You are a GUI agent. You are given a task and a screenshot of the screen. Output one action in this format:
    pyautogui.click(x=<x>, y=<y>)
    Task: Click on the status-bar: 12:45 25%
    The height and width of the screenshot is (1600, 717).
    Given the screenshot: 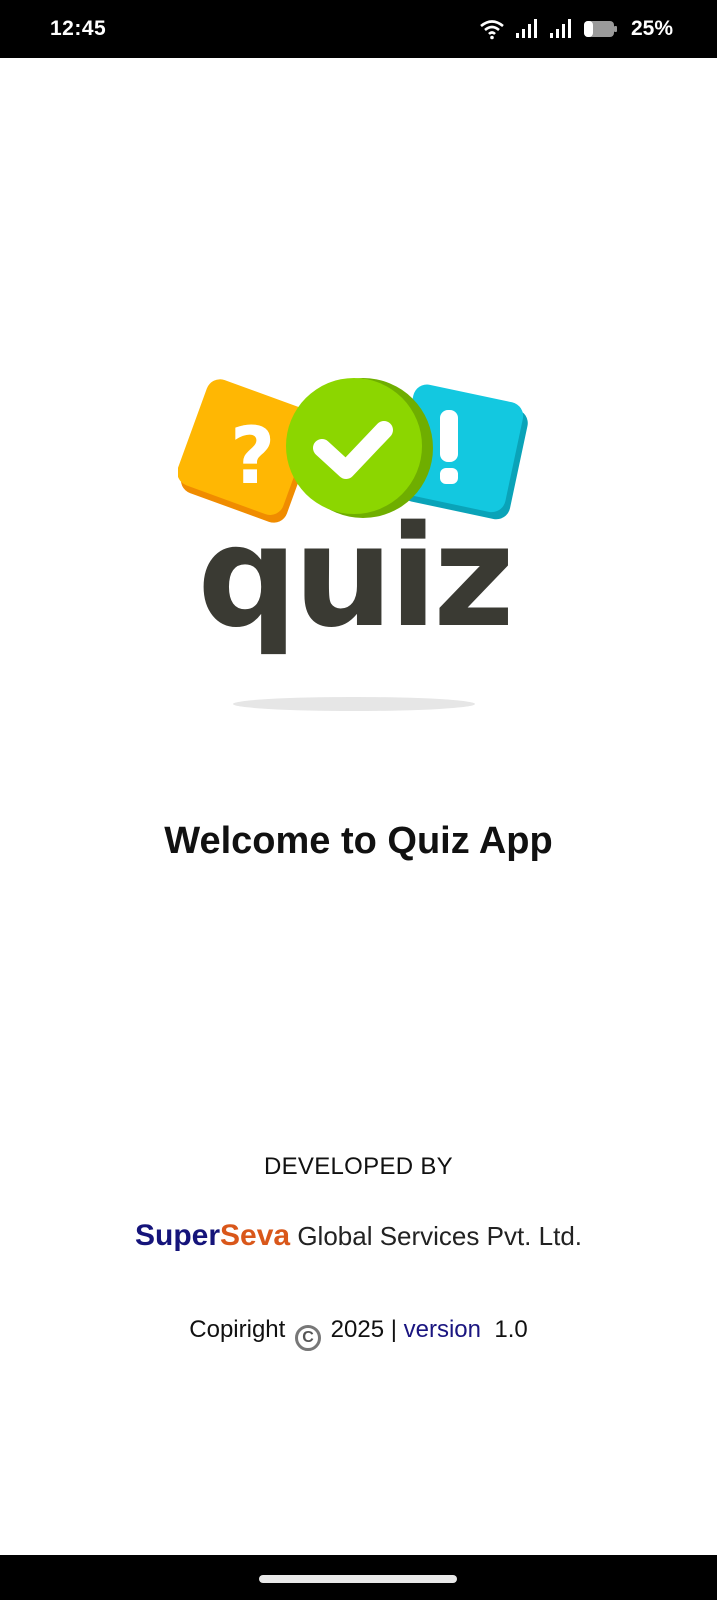 What is the action you would take?
    pyautogui.click(x=358, y=29)
    